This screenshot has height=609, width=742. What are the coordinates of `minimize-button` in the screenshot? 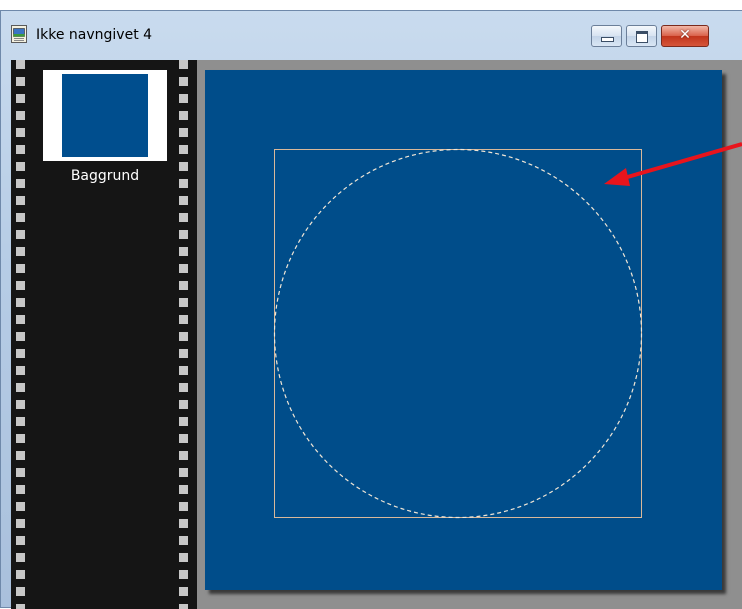 It's located at (606, 36).